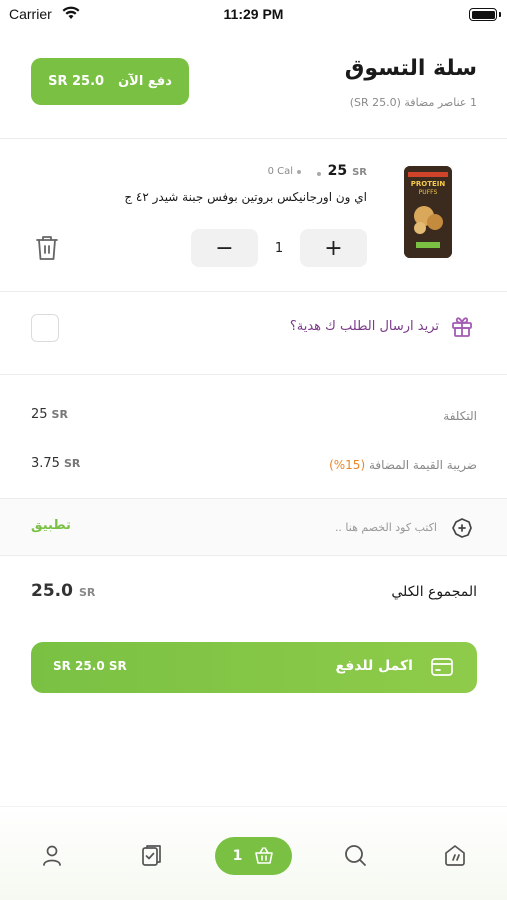  Describe the element at coordinates (237, 856) in the screenshot. I see `cart-count: 1` at that location.